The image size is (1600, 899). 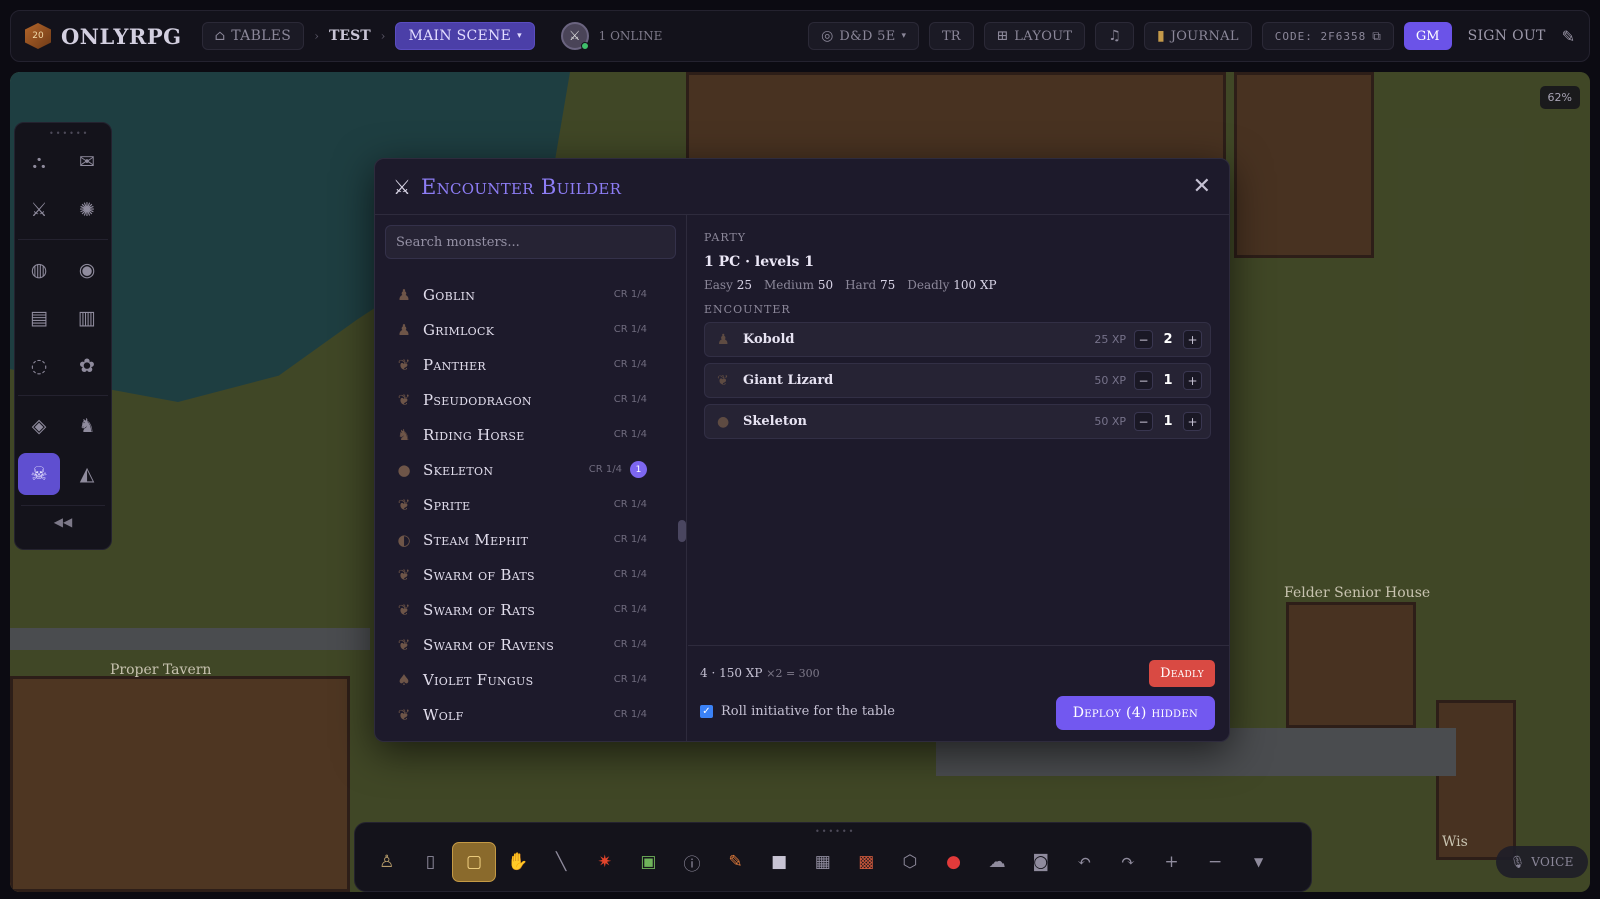 What do you see at coordinates (723, 421) in the screenshot?
I see `monster-portrait-icon: ●` at bounding box center [723, 421].